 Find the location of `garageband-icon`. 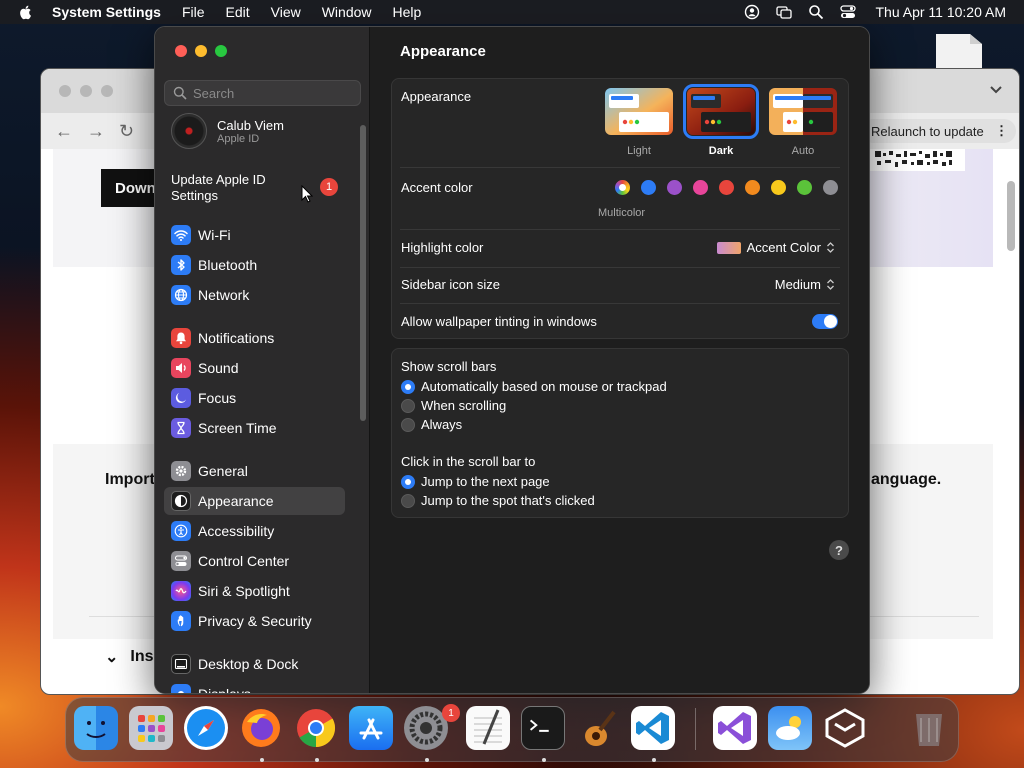

garageband-icon is located at coordinates (598, 728).